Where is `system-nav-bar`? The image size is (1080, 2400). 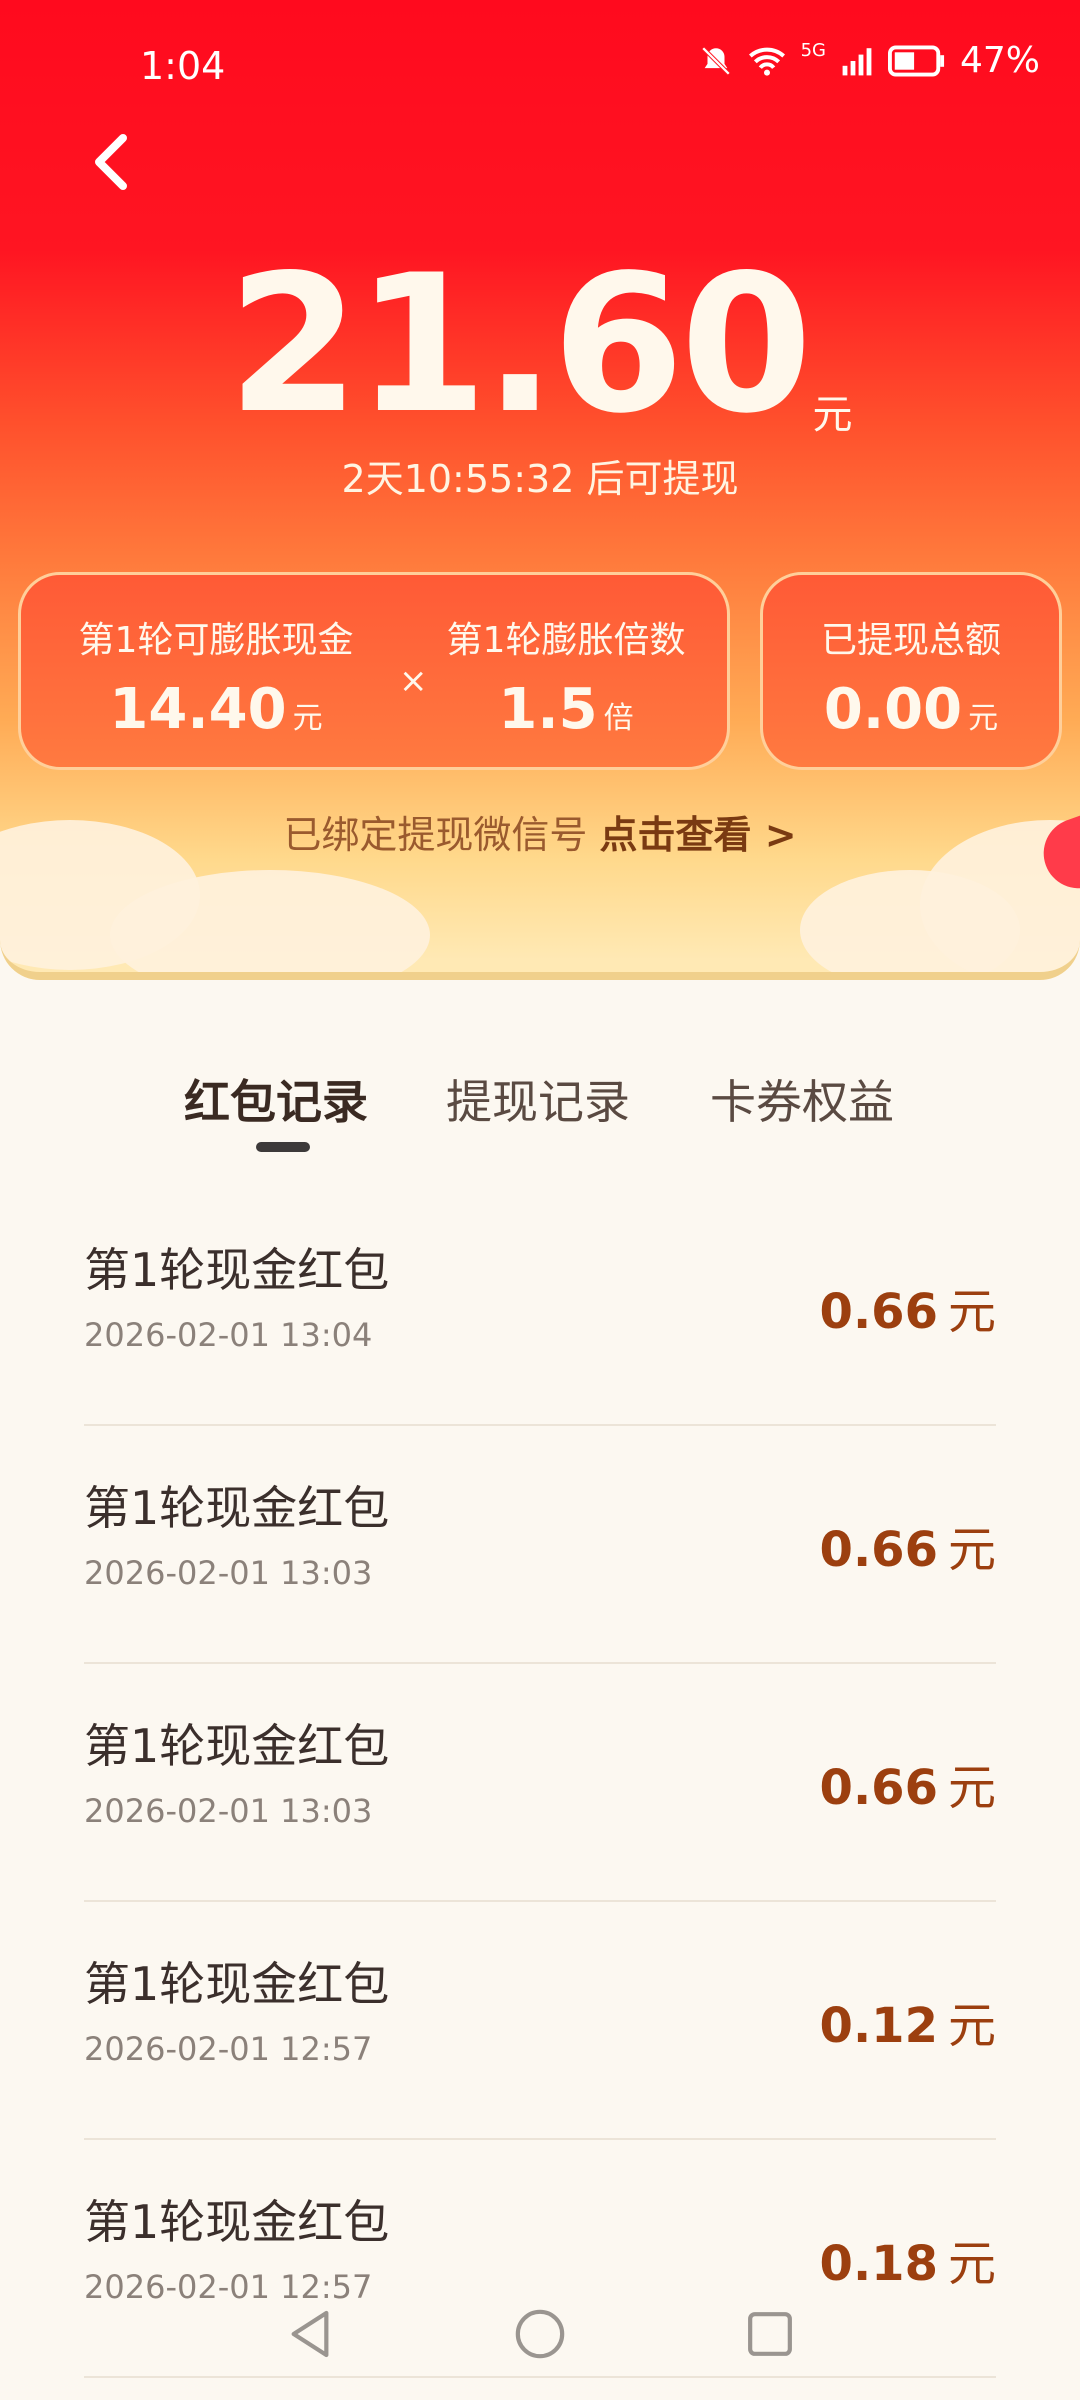 system-nav-bar is located at coordinates (540, 2340).